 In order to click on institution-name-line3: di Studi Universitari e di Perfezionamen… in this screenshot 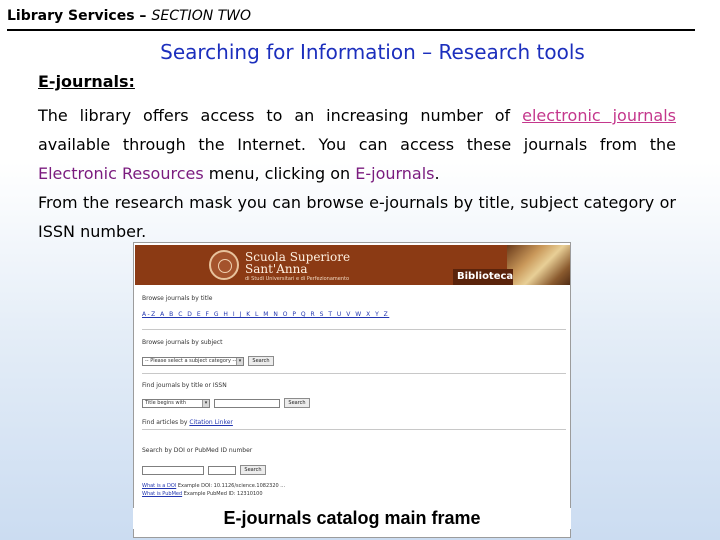, I will do `click(297, 279)`.